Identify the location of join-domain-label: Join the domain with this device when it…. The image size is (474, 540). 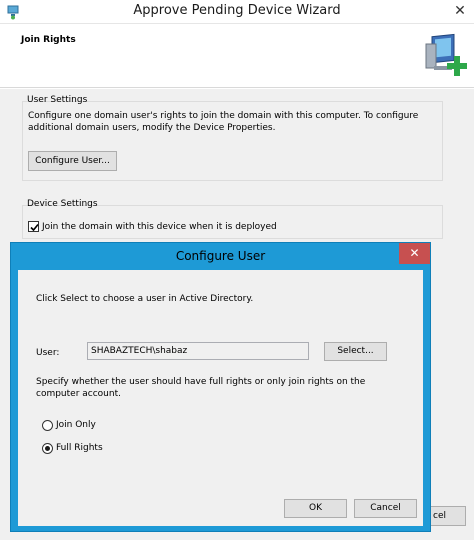
(159, 227).